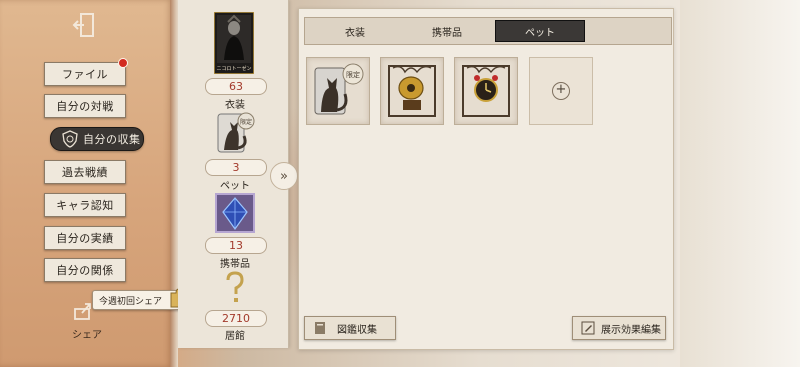 The image size is (800, 367). I want to click on sidebar-item-label: 自分の実績, so click(85, 238).